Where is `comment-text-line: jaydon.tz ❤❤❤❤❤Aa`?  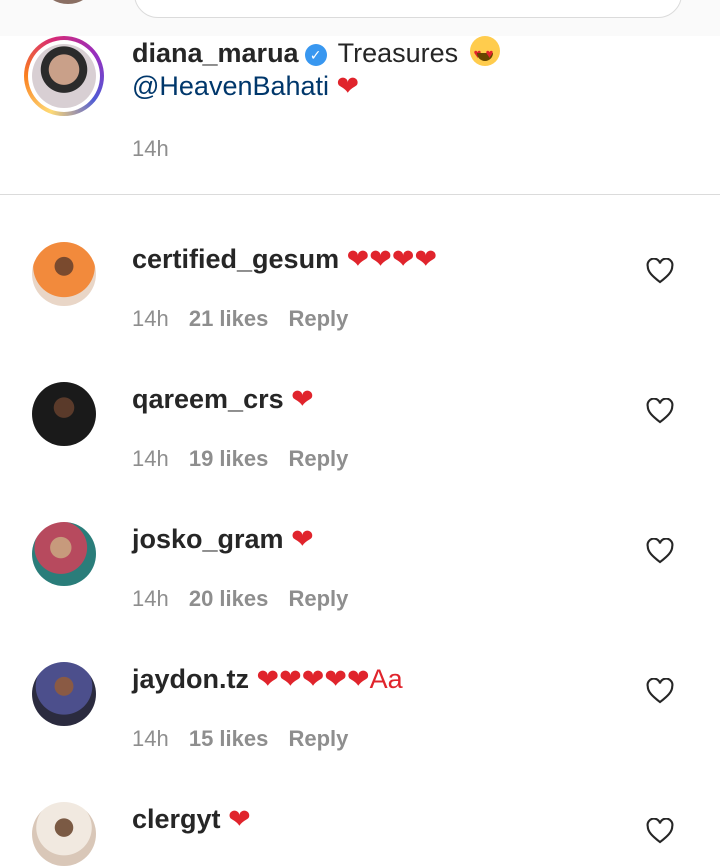
comment-text-line: jaydon.tz ❤❤❤❤❤Aa is located at coordinates (267, 679).